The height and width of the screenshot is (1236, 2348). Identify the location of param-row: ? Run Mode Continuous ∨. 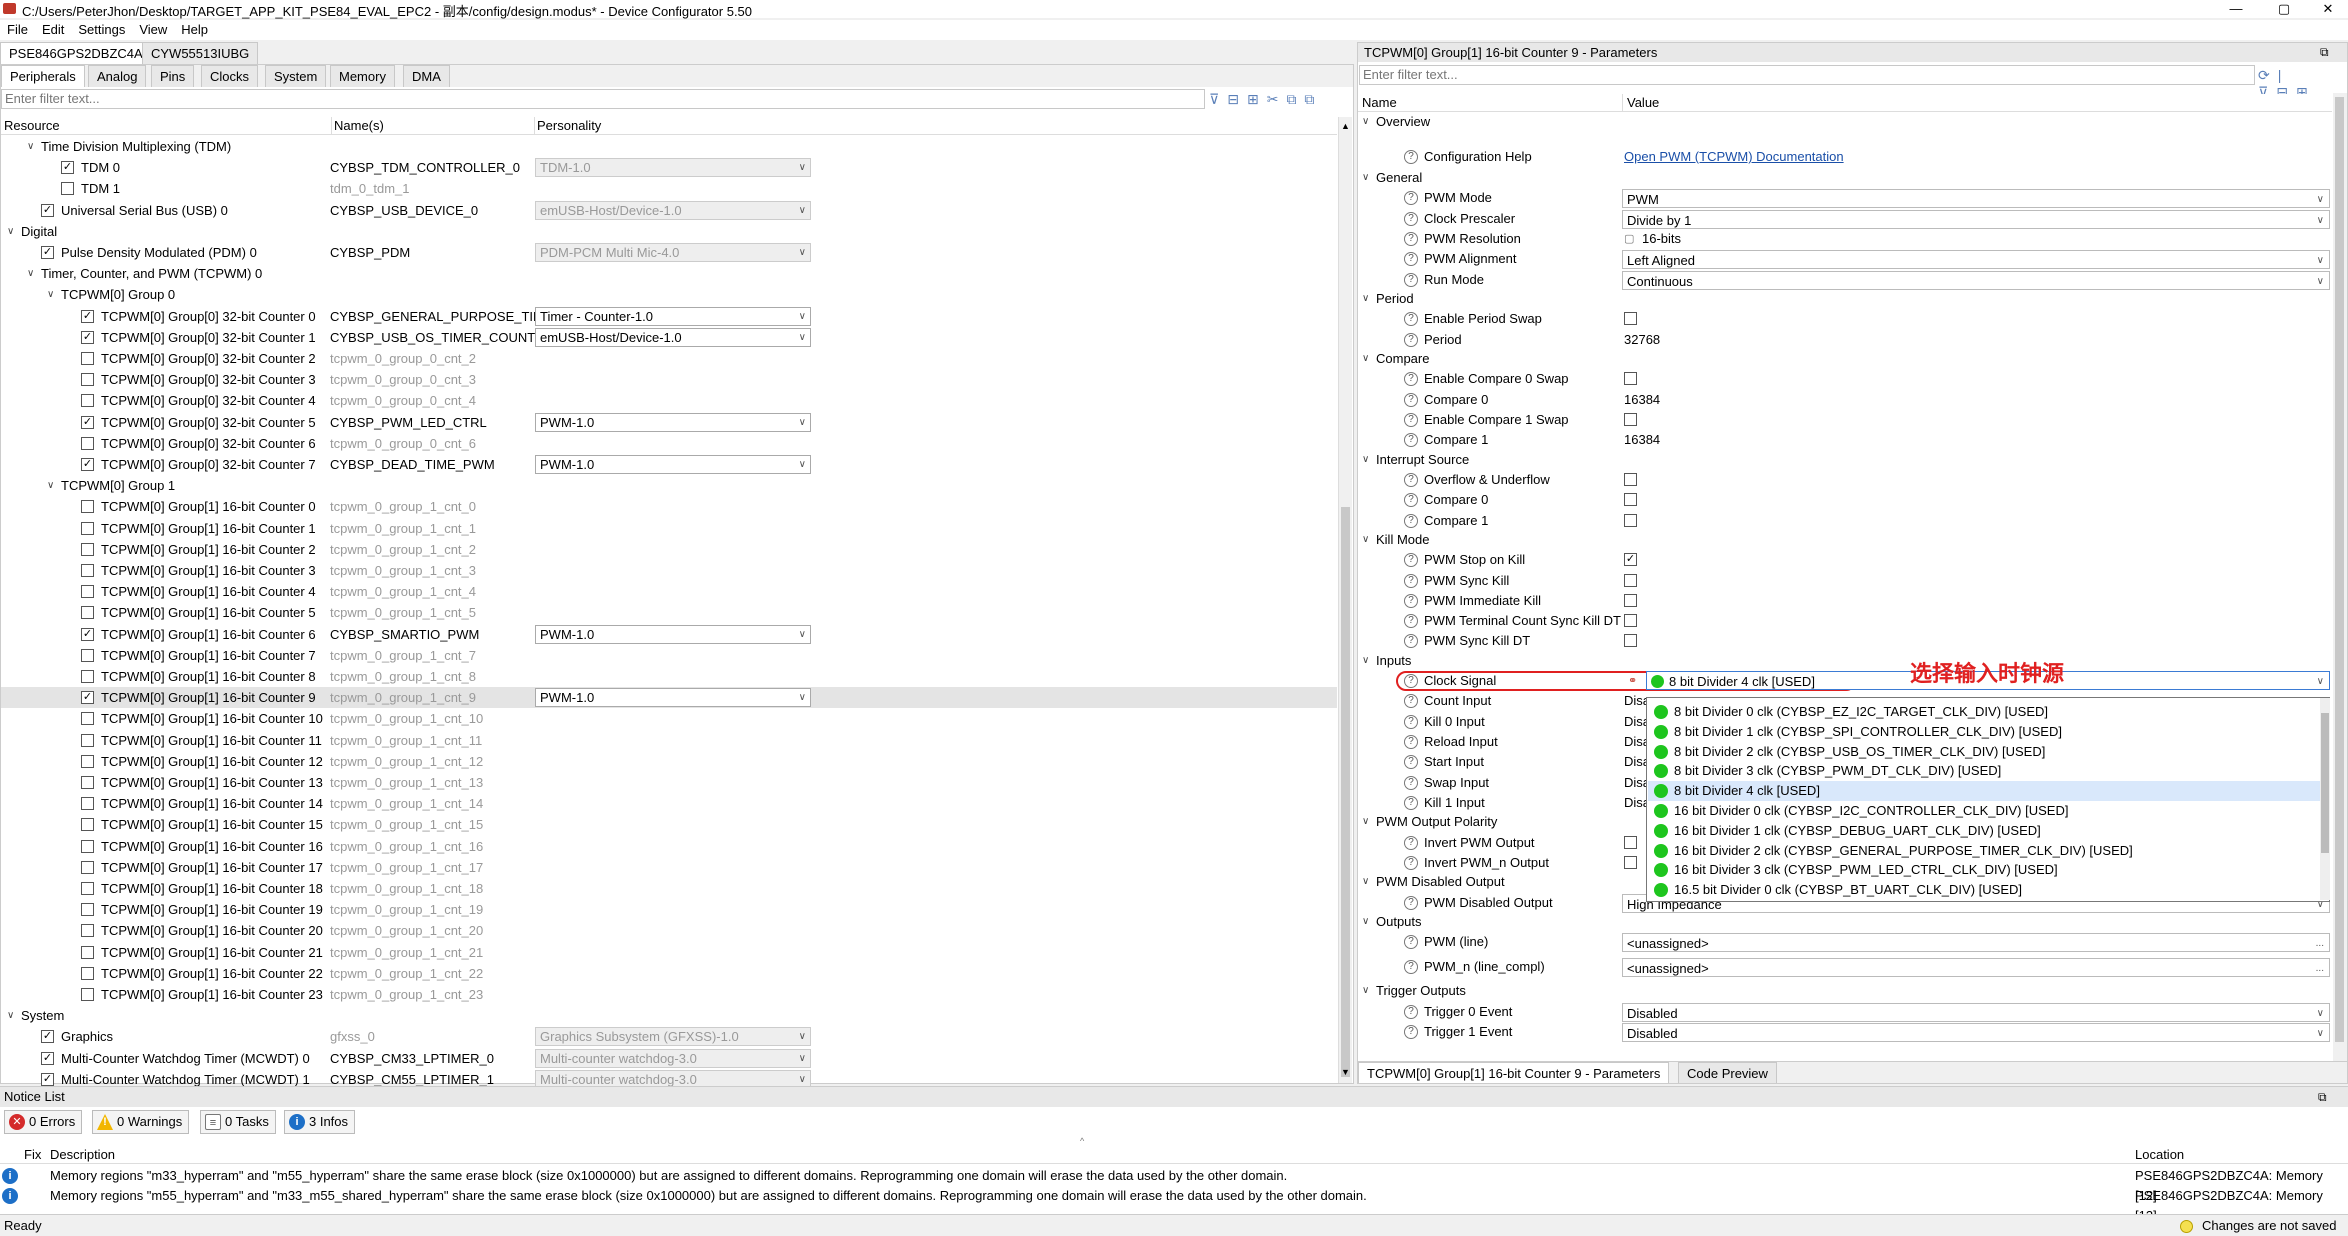
(1845, 280).